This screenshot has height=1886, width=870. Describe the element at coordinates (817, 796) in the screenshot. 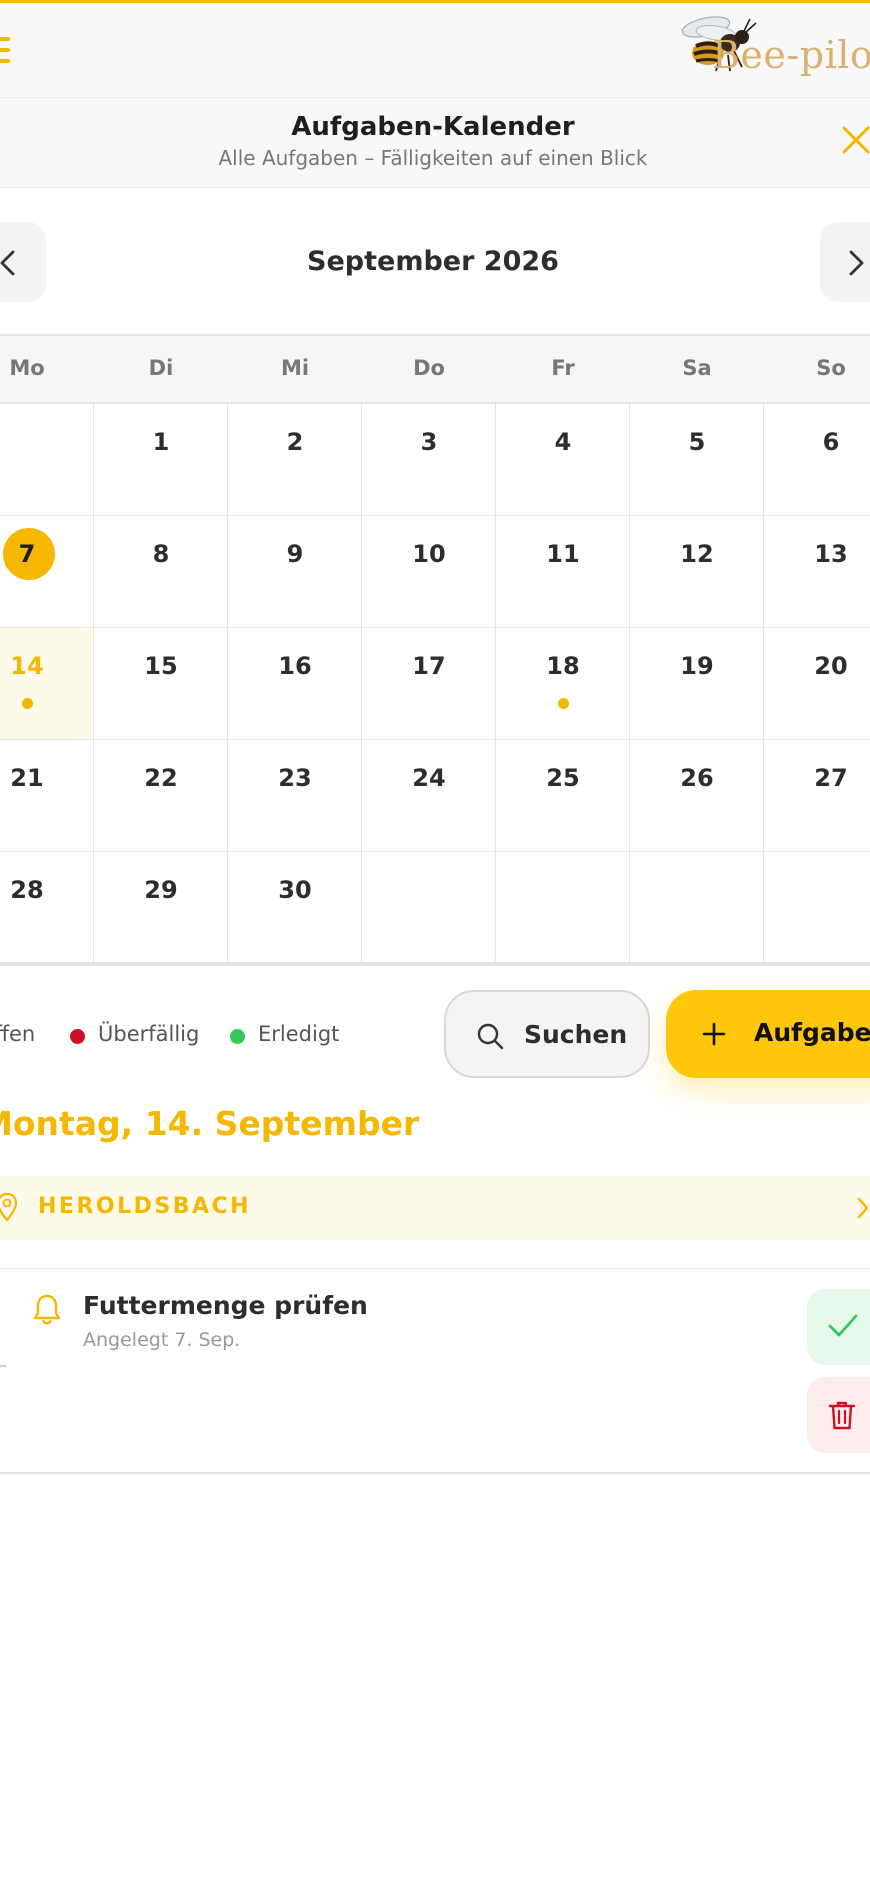

I see `day-cell-27: 27` at that location.